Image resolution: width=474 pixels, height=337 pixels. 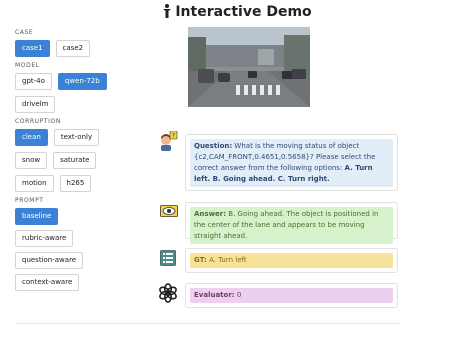 I want to click on corruption-option-text-only: text-only, so click(x=76, y=137).